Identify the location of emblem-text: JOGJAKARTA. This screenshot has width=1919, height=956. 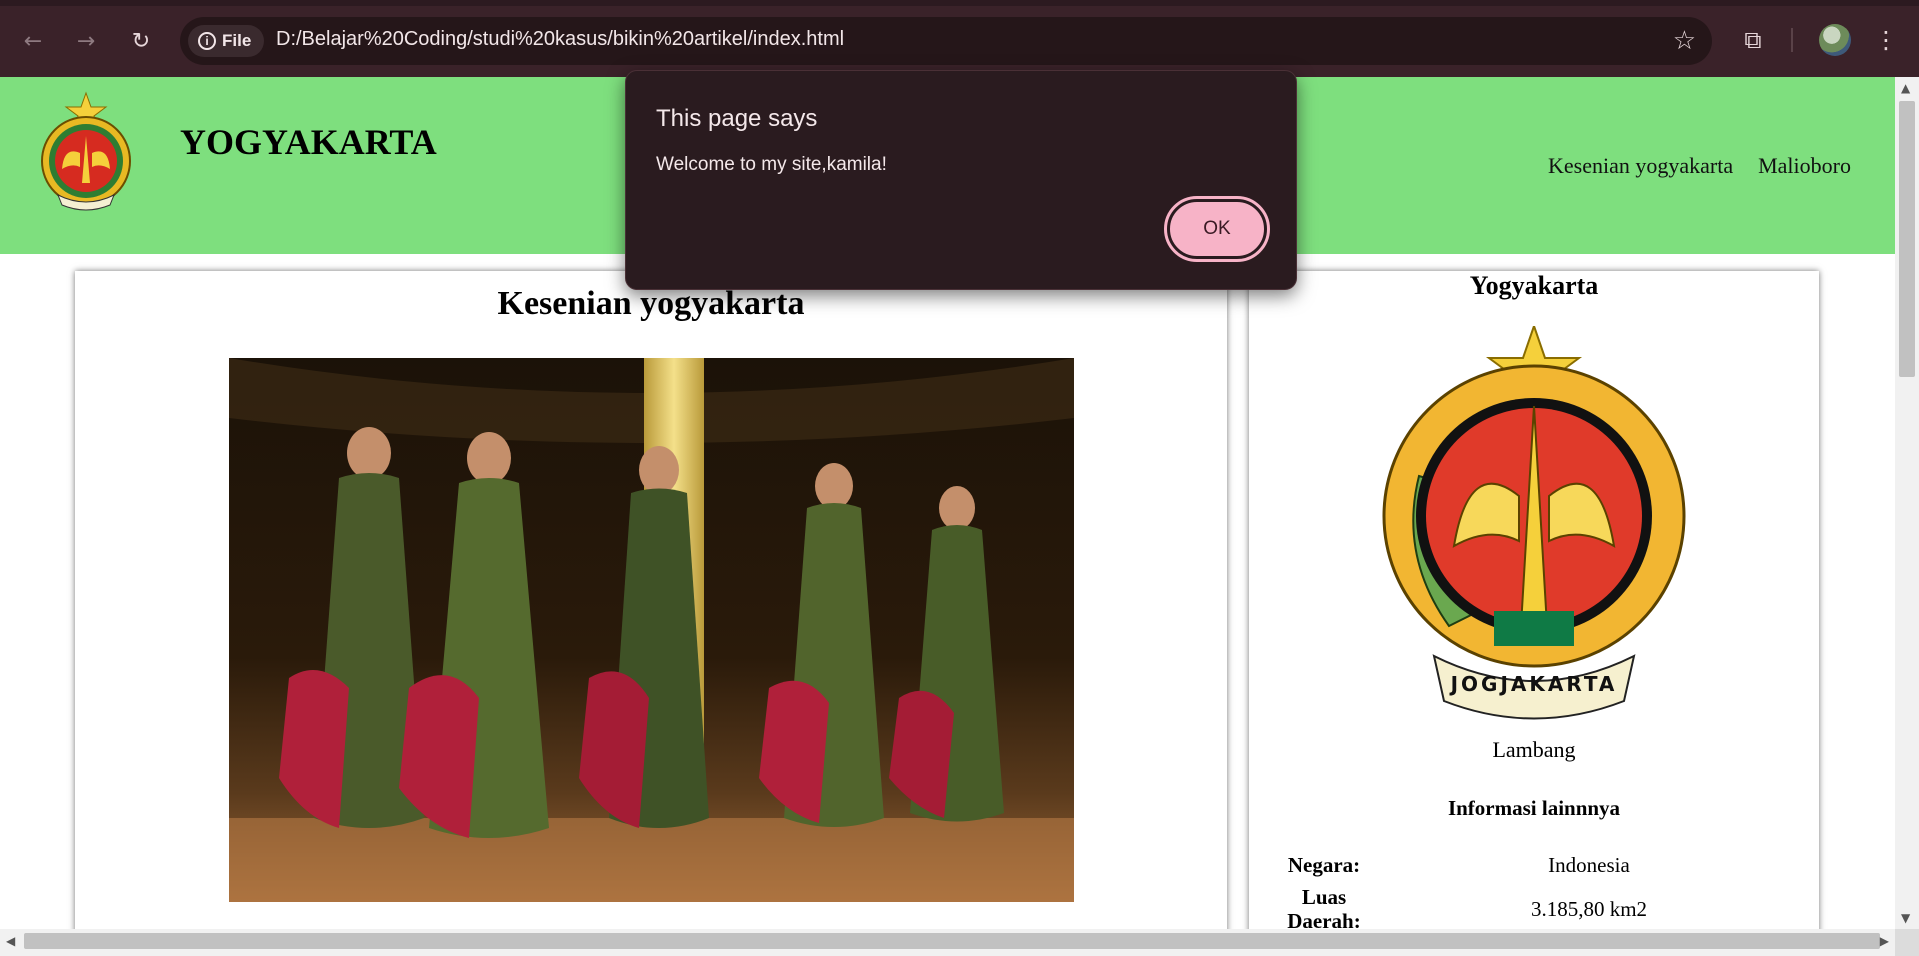
(1533, 684).